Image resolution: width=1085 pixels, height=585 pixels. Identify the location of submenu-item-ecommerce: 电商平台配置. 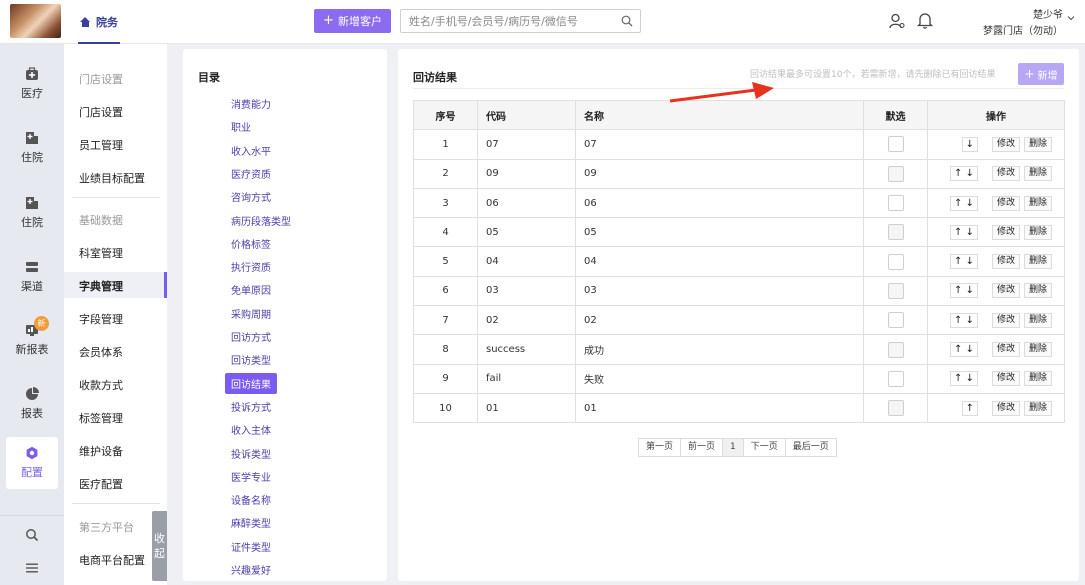
(112, 560).